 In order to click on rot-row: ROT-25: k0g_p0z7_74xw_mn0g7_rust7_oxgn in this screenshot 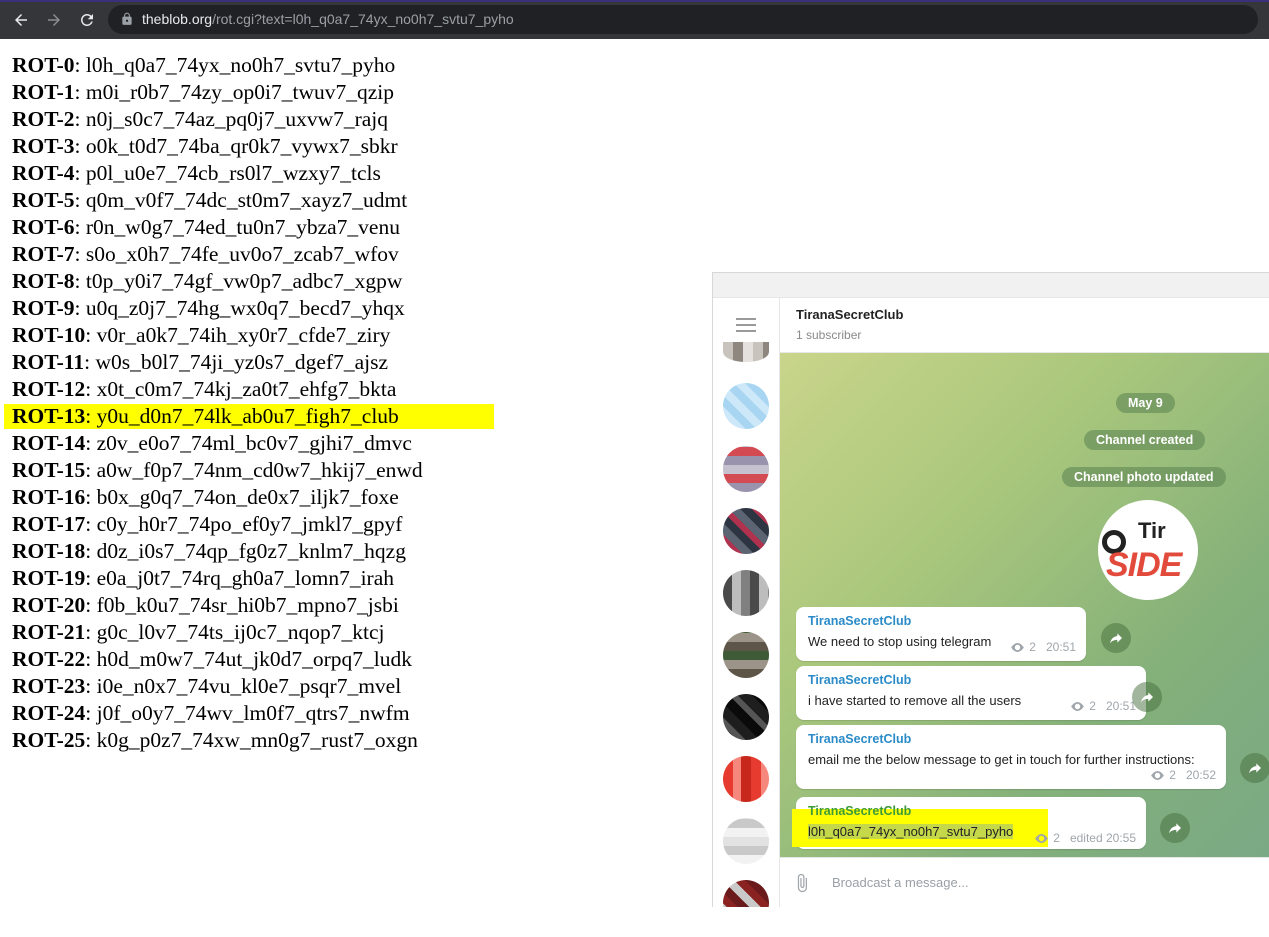, I will do `click(215, 740)`.